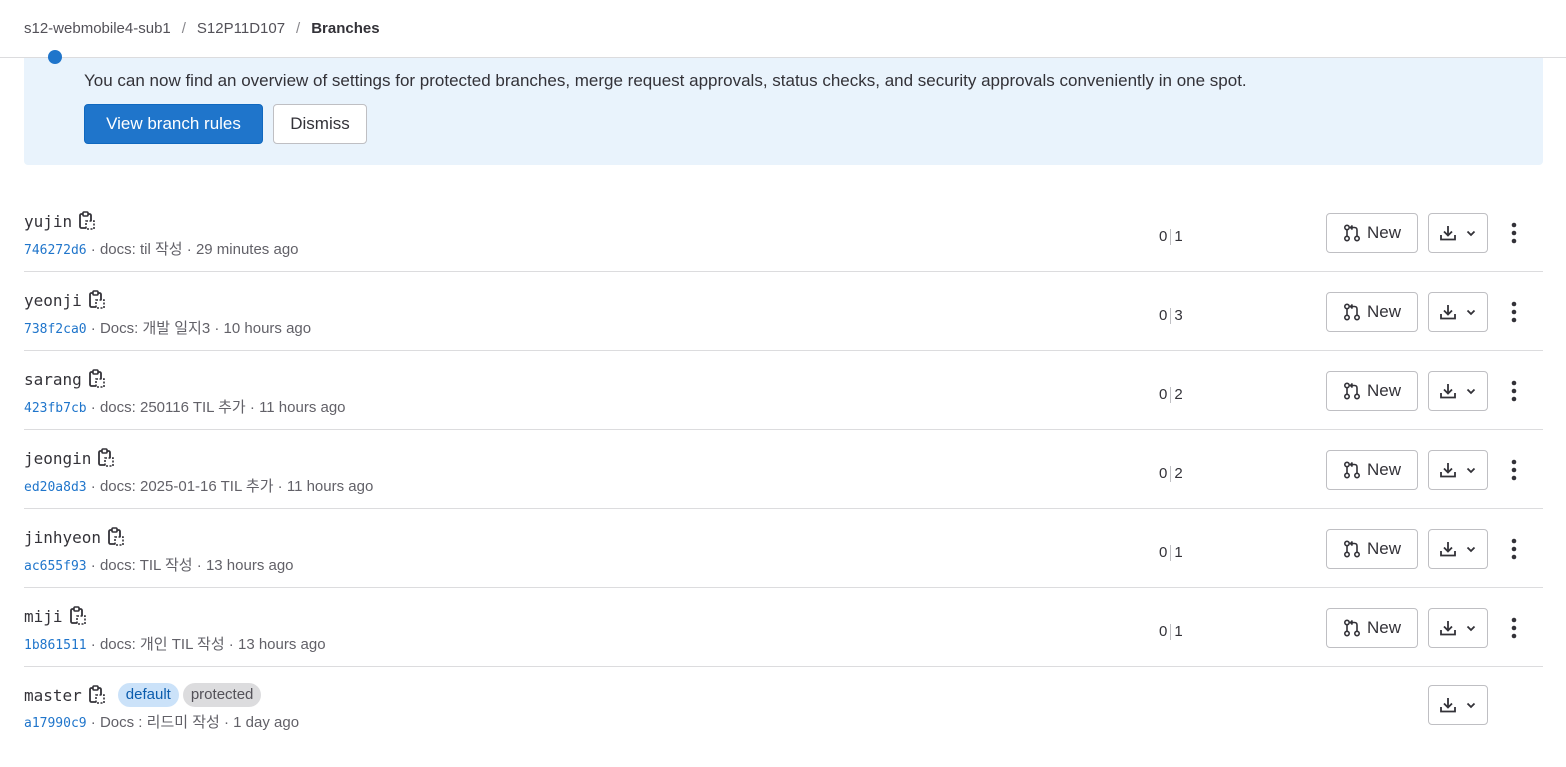  Describe the element at coordinates (55, 723) in the screenshot. I see `commit-sha: a17990c9` at that location.